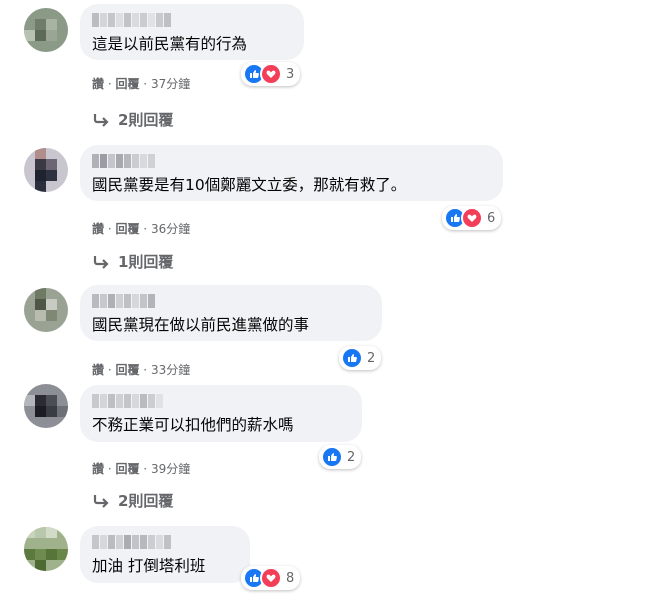  What do you see at coordinates (201, 325) in the screenshot?
I see `comment-text: 國民黨現在做以前民進黨做的事` at bounding box center [201, 325].